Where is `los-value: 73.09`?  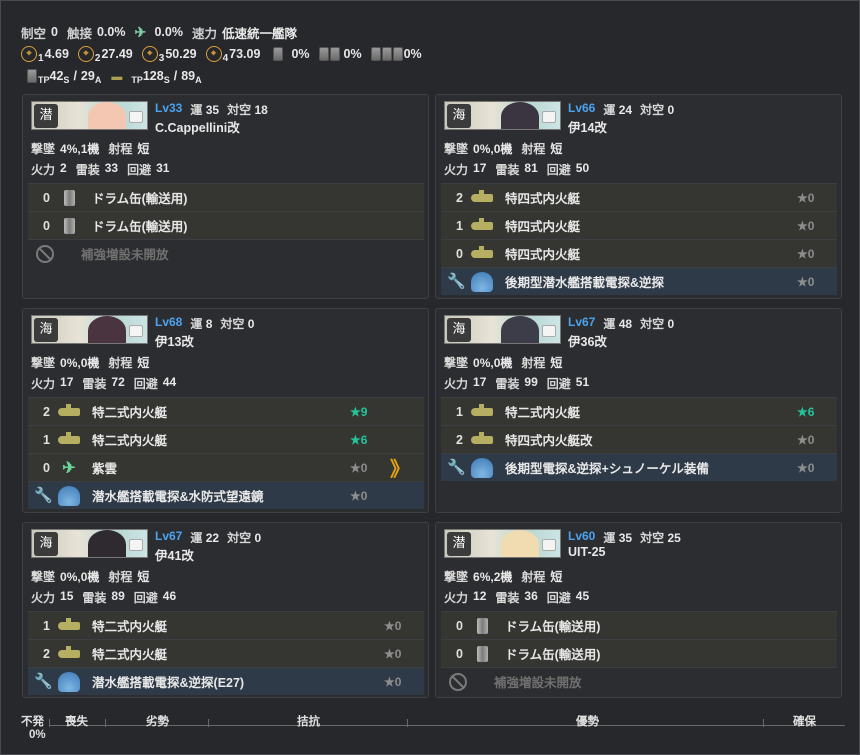
los-value: 73.09 is located at coordinates (245, 54).